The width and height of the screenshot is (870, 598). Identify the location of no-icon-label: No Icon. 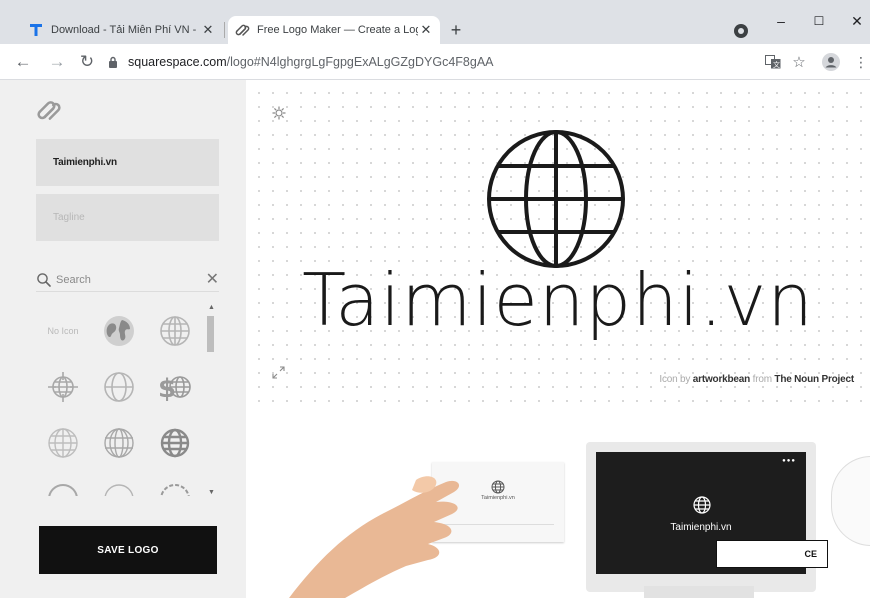
(63, 331).